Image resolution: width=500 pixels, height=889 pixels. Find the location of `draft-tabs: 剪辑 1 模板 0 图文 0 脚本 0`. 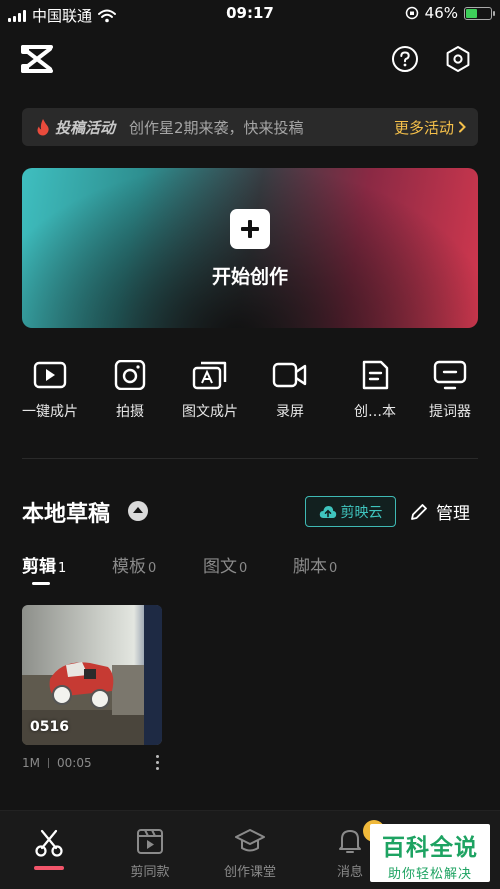

draft-tabs: 剪辑 1 模板 0 图文 0 脚本 0 is located at coordinates (250, 572).